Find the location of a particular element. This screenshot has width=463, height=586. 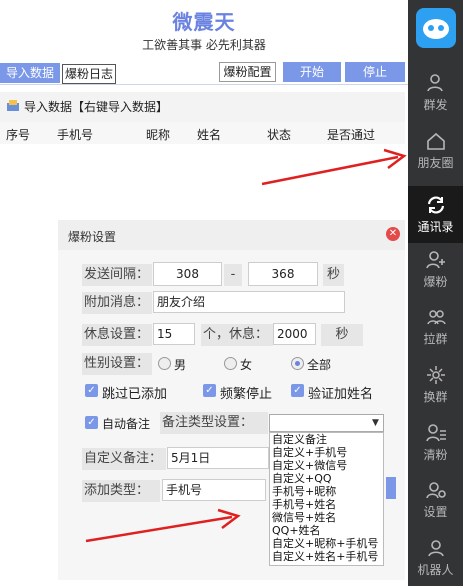

arrow-to-contacts is located at coordinates (334, 167).